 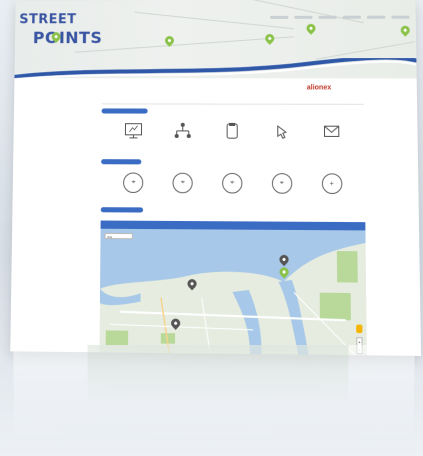 What do you see at coordinates (218, 374) in the screenshot?
I see `reflection-map` at bounding box center [218, 374].